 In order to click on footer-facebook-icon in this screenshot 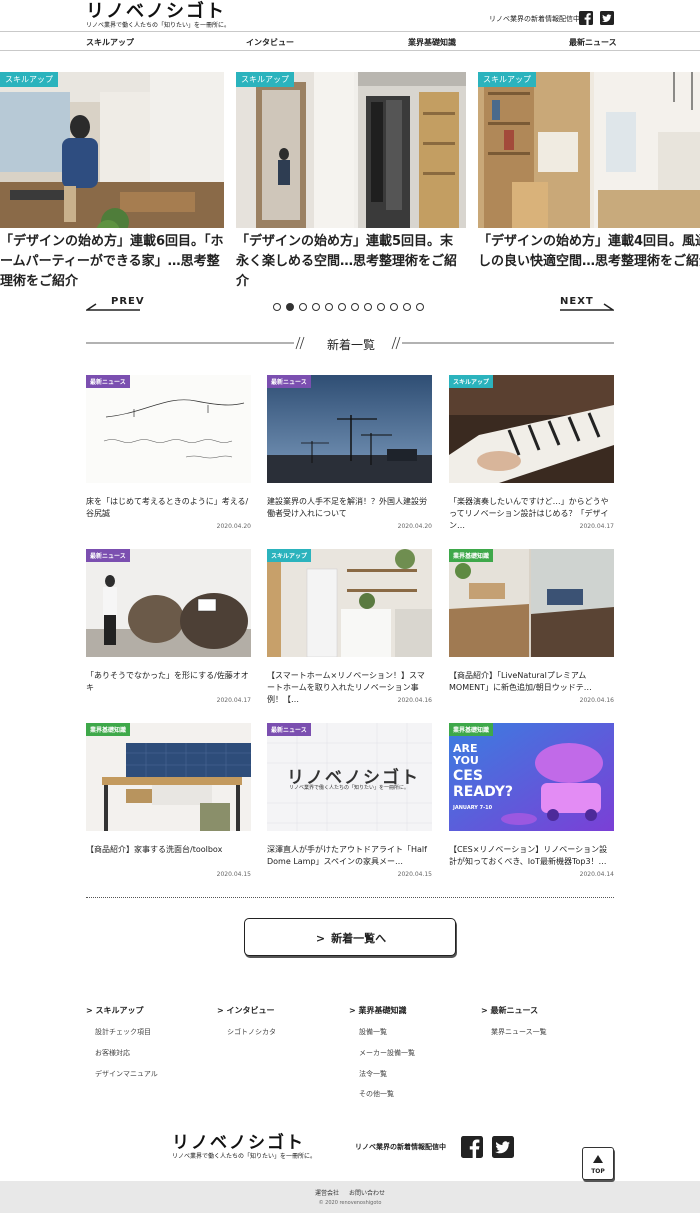, I will do `click(472, 1147)`.